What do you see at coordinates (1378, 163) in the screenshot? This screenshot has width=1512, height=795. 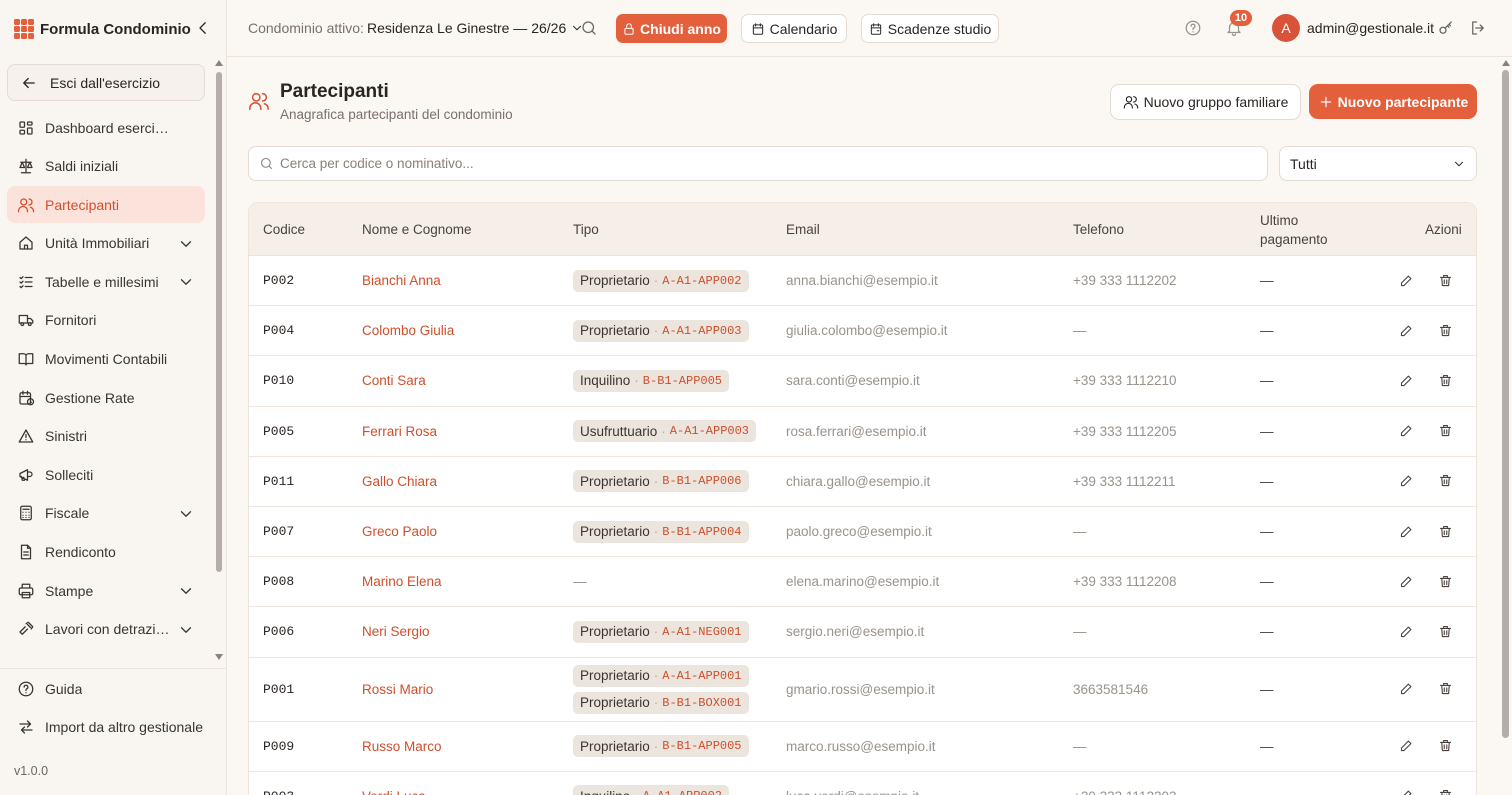 I see `type-filter-select: Tutti` at bounding box center [1378, 163].